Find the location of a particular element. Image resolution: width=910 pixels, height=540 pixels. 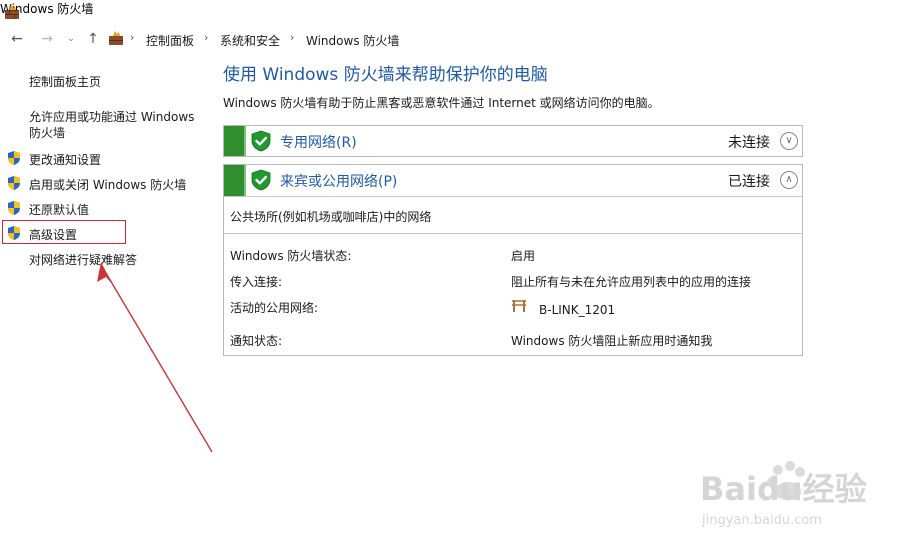

title-bar: Windows 防火墙 is located at coordinates (455, 13).